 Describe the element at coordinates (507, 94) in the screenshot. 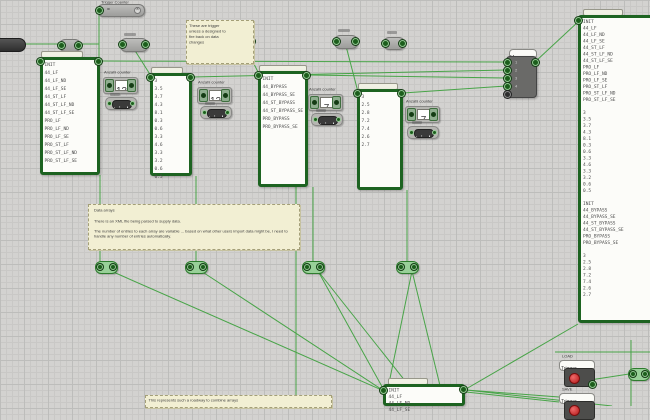

I see `merge-add-port` at that location.